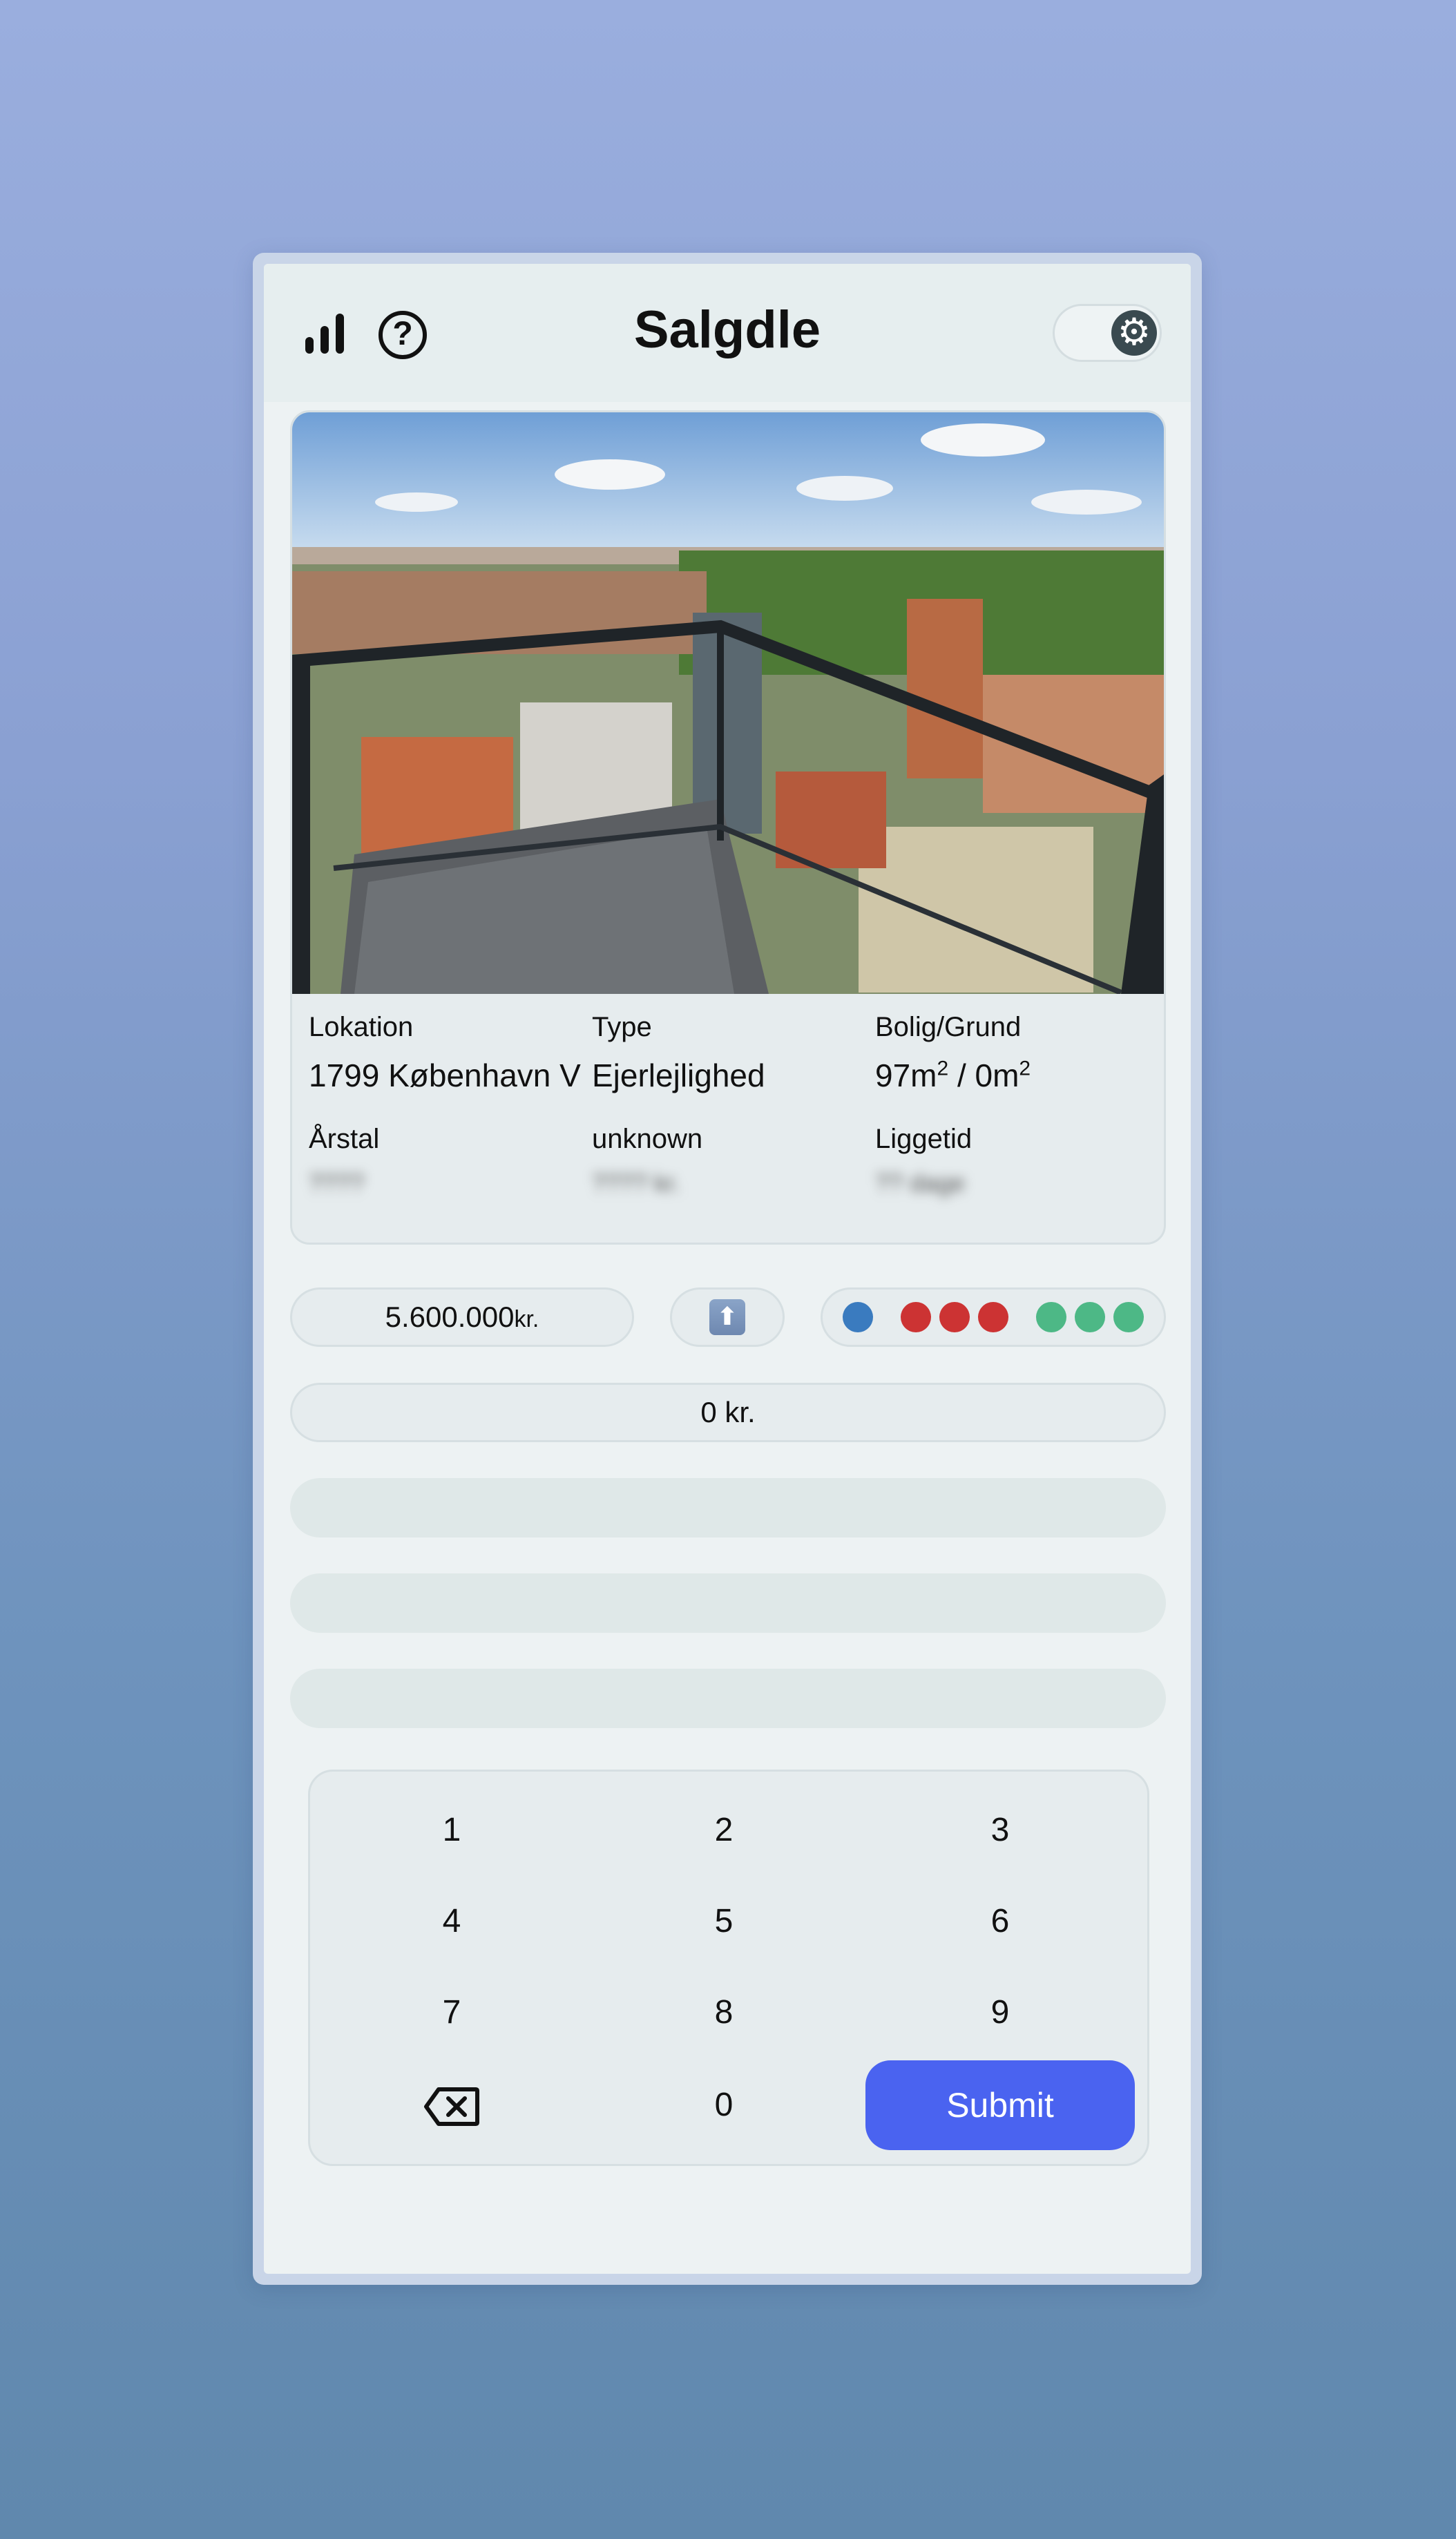 The width and height of the screenshot is (1456, 2539). I want to click on backspace-button, so click(451, 2105).